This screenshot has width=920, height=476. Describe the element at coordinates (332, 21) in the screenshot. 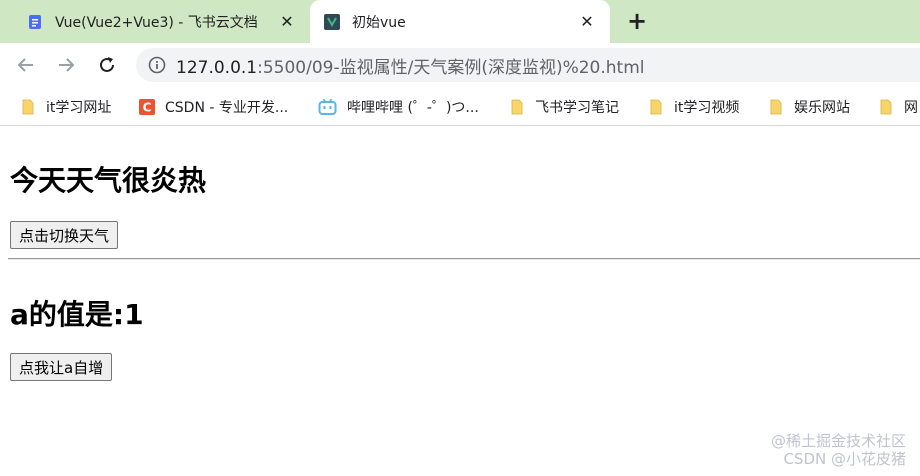

I see `vue-page-icon` at that location.